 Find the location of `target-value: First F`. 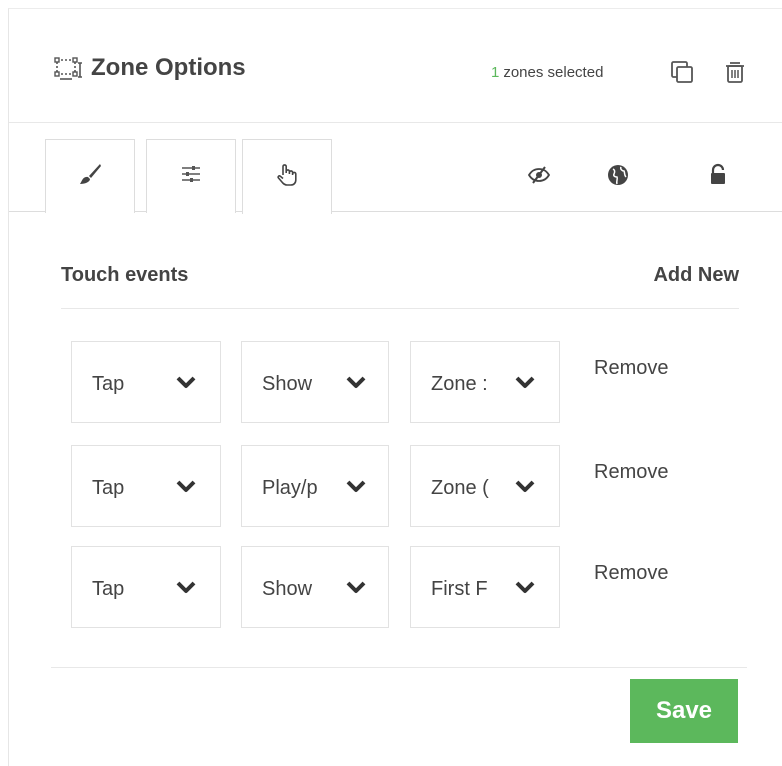

target-value: First F is located at coordinates (459, 589).